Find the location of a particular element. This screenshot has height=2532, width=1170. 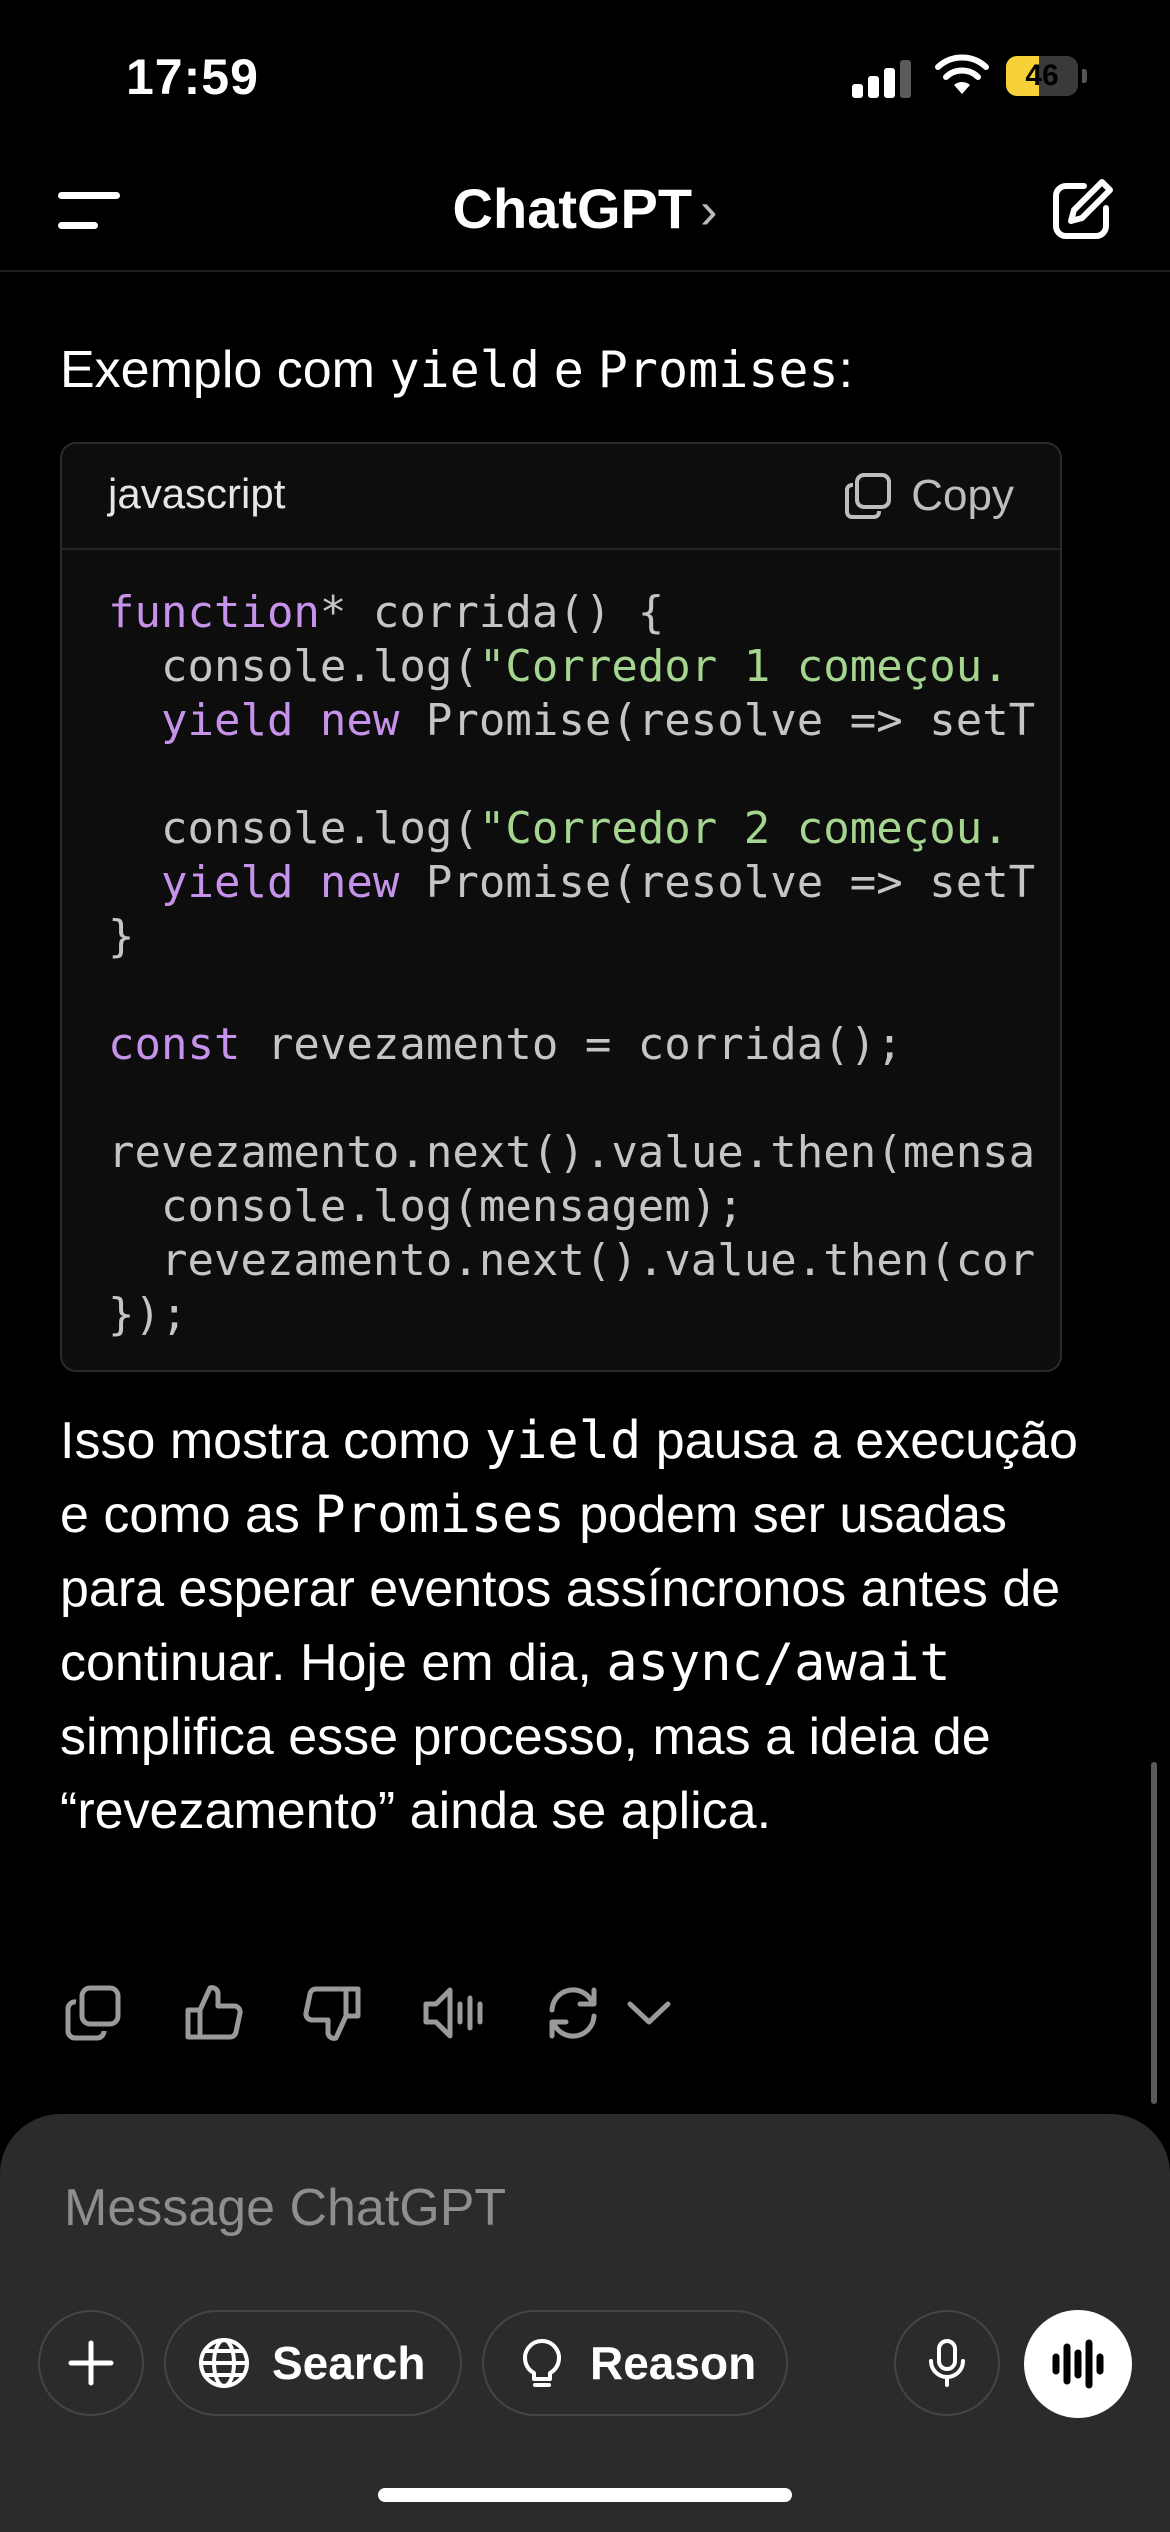

code-text: console.log(mensagem); is located at coordinates (426, 1206).